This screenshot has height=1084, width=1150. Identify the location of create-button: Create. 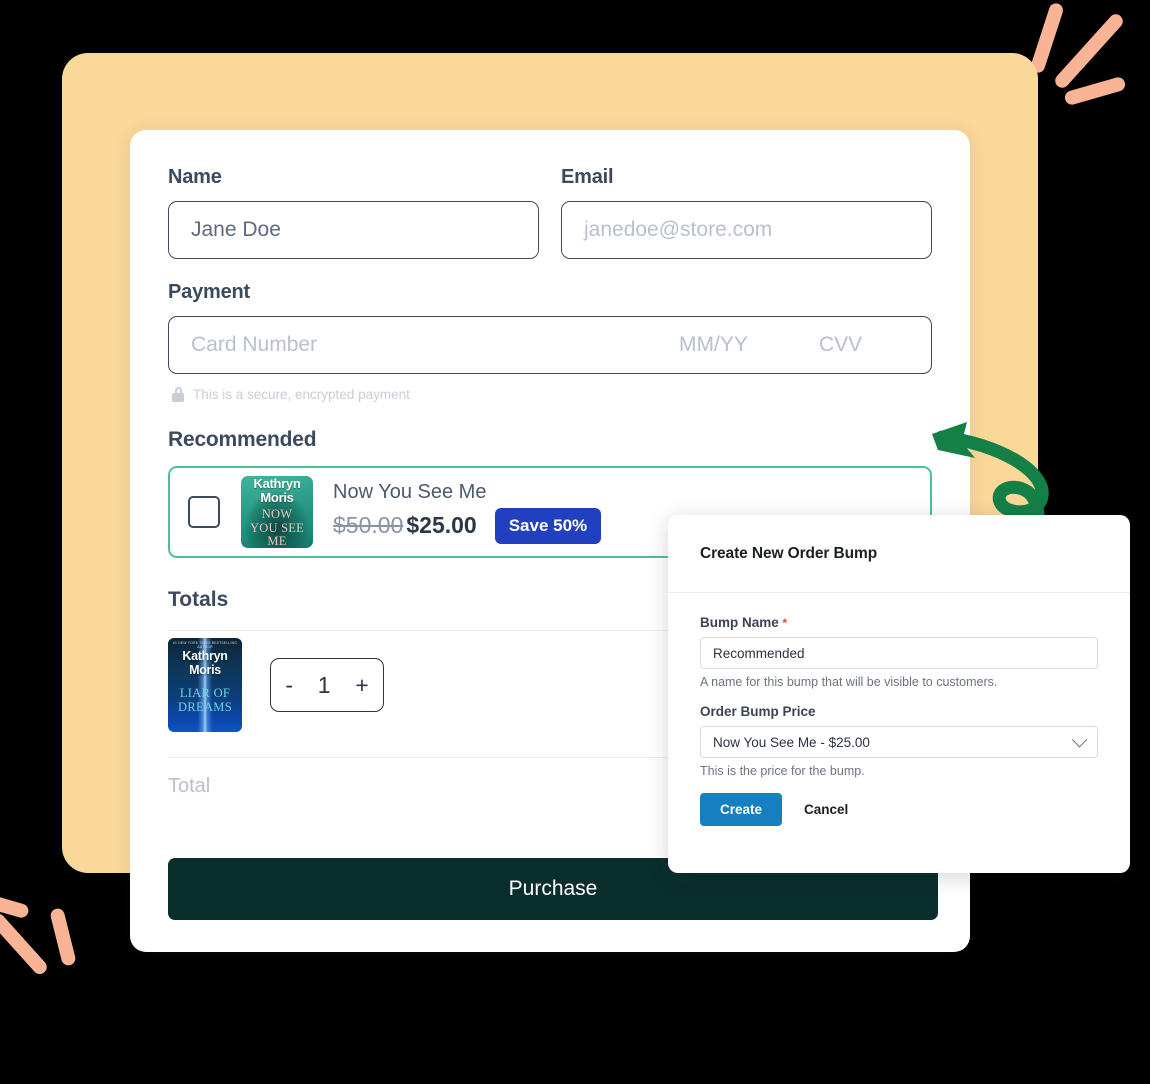
(741, 809).